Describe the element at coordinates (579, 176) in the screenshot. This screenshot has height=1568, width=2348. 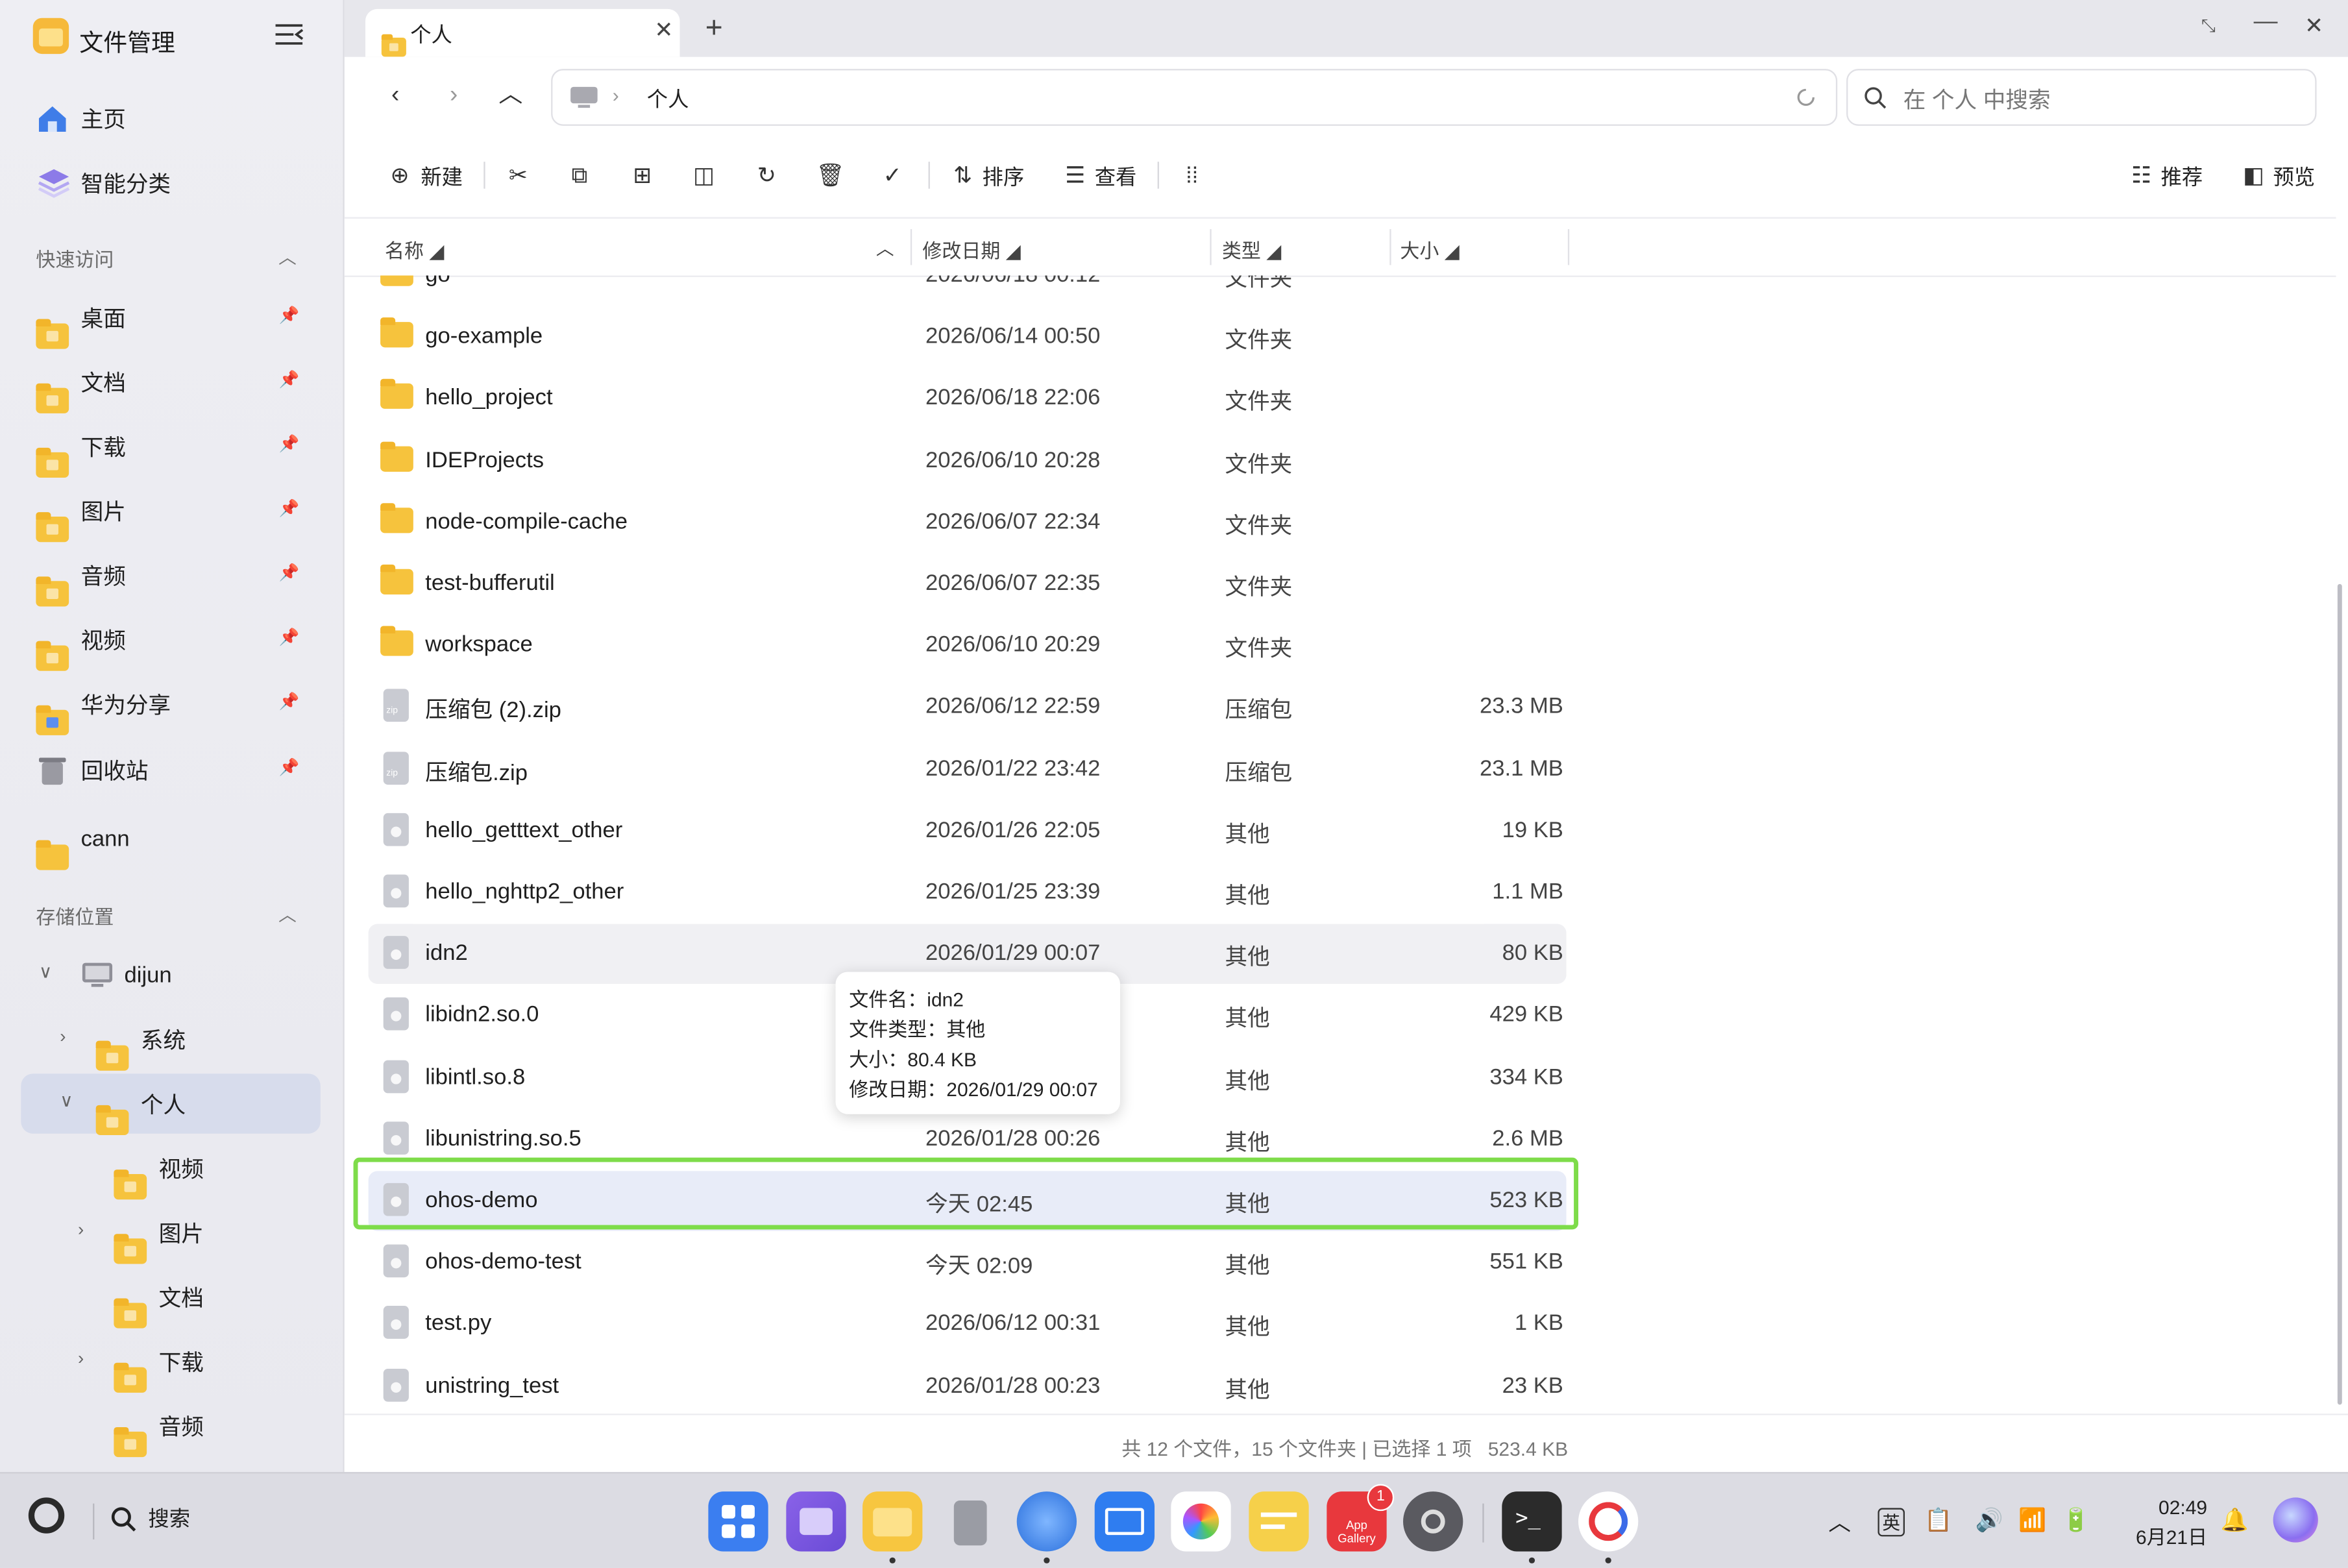
I see `copy-button: ⧉` at that location.